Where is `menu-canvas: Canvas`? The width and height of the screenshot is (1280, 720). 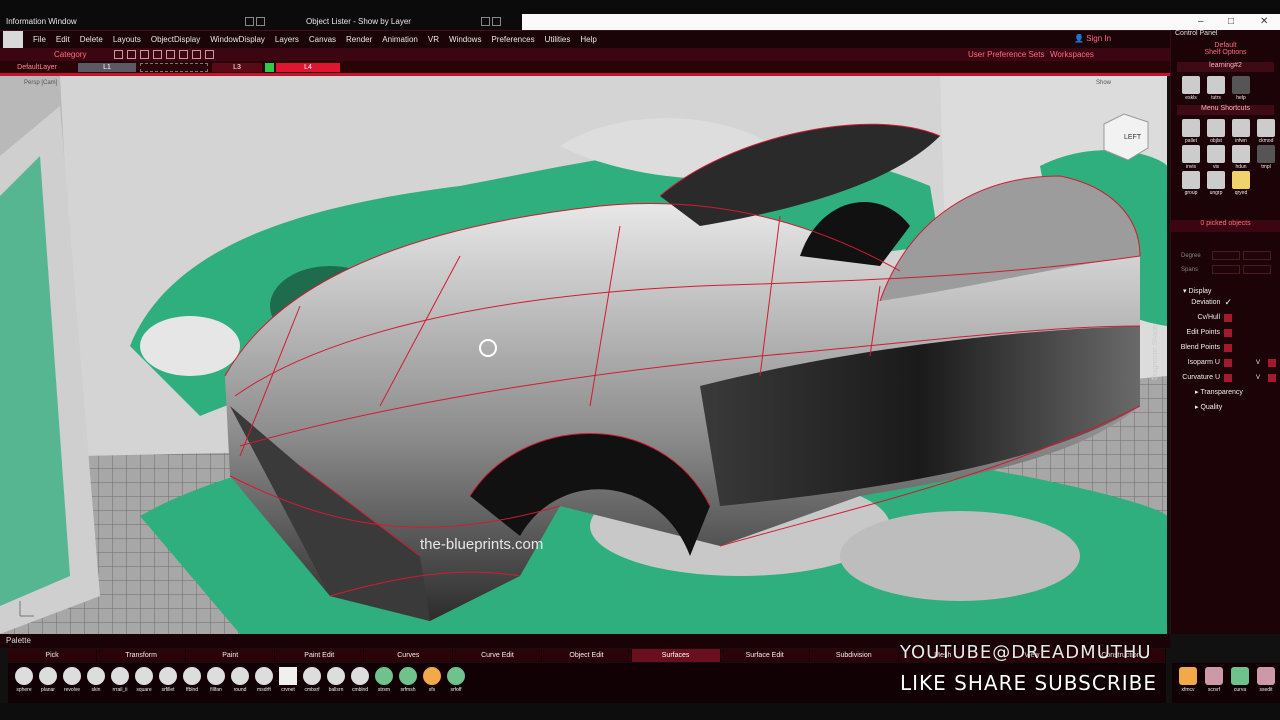
menu-canvas: Canvas is located at coordinates (322, 39).